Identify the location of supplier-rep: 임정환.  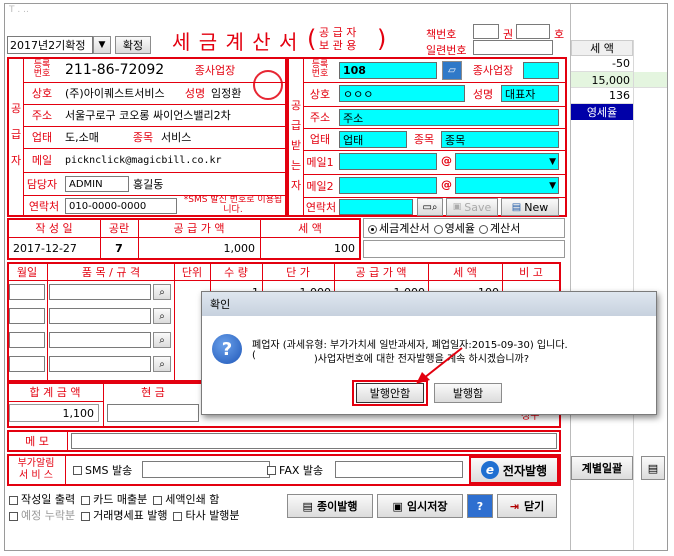
(226, 93).